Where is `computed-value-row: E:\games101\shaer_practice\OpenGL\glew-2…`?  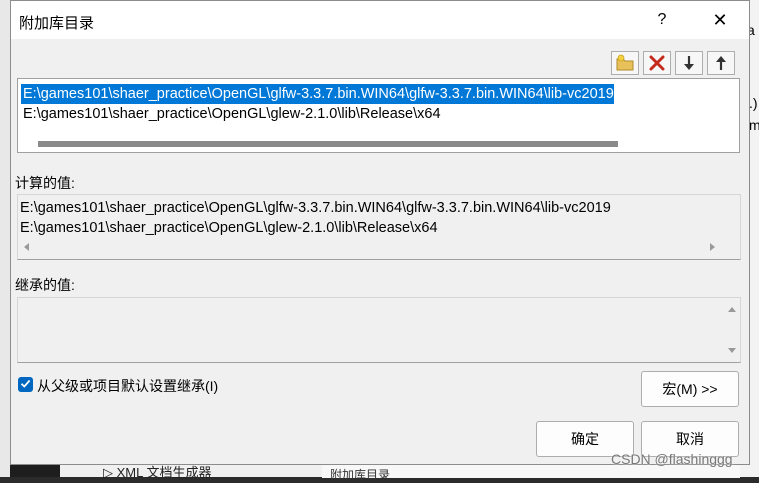 computed-value-row: E:\games101\shaer_practice\OpenGL\glew-2… is located at coordinates (229, 228).